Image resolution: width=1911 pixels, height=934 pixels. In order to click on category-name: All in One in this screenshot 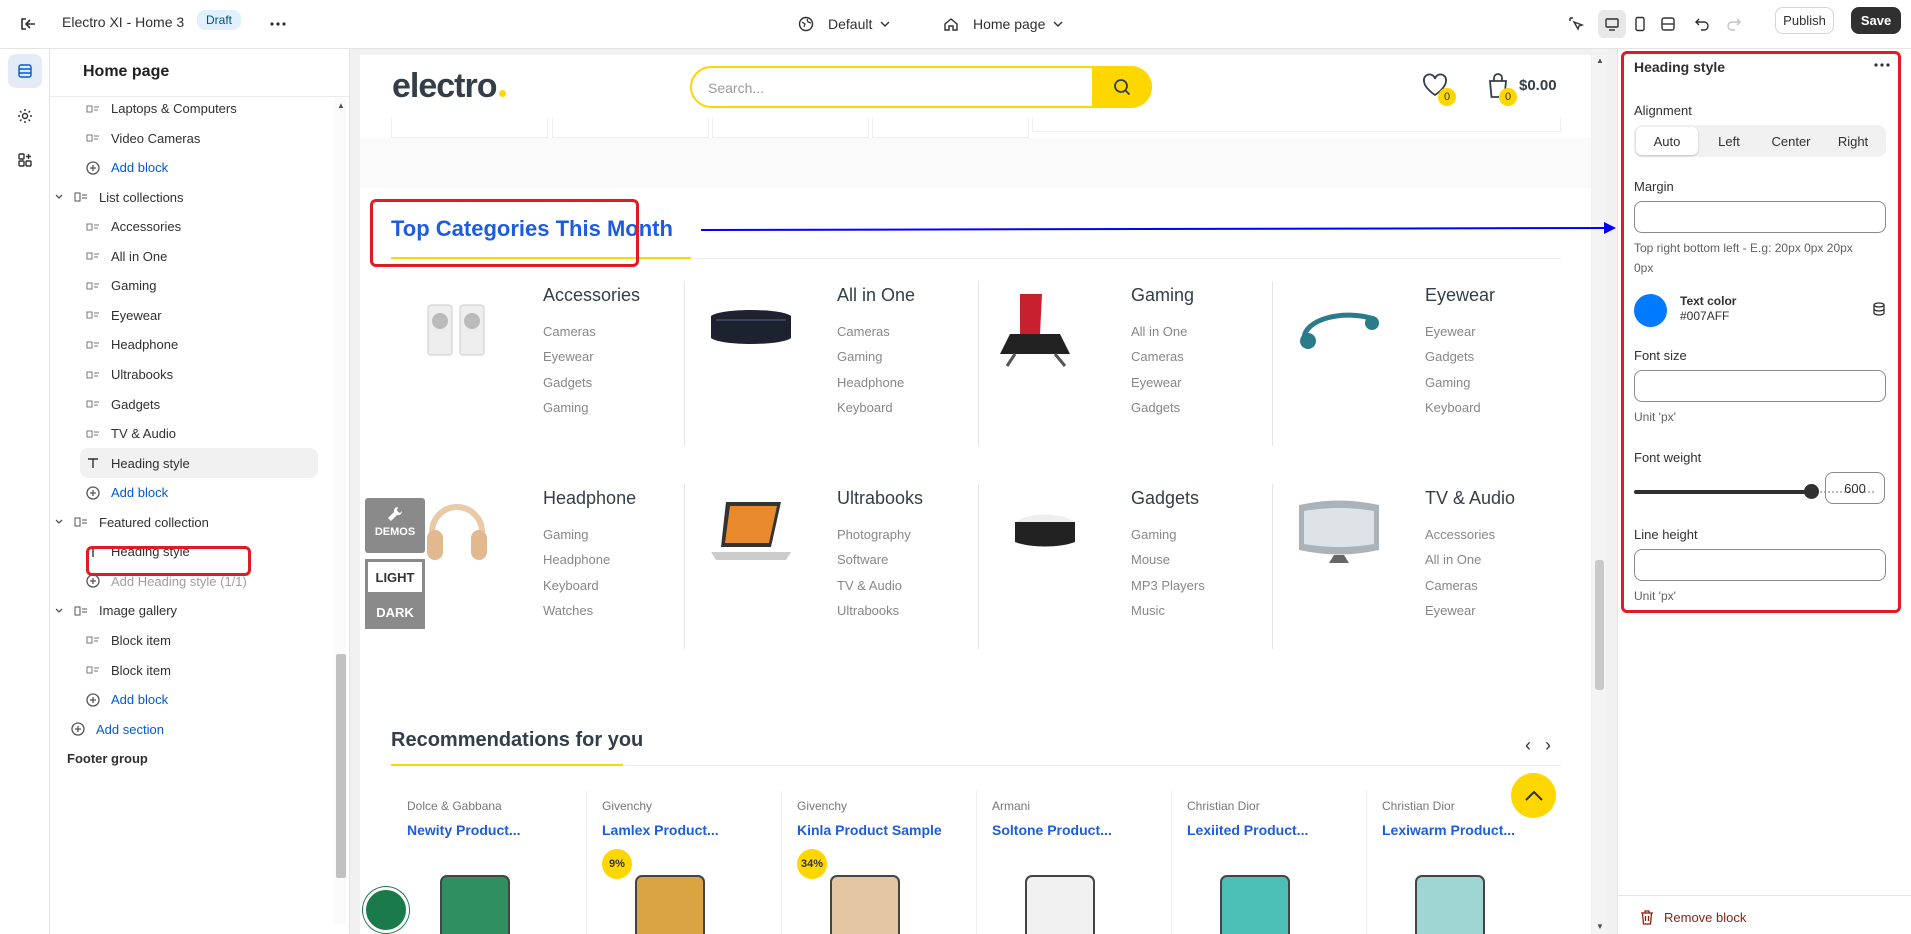, I will do `click(876, 295)`.